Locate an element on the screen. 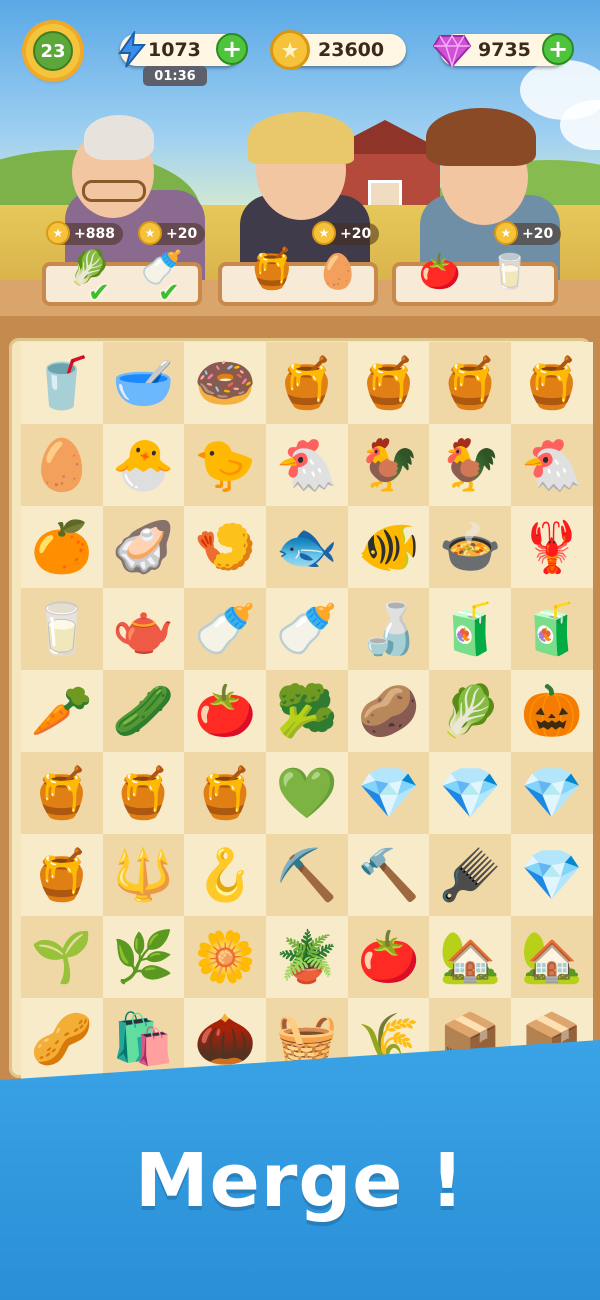 The width and height of the screenshot is (600, 1300). level-badge: 23 is located at coordinates (53, 51).